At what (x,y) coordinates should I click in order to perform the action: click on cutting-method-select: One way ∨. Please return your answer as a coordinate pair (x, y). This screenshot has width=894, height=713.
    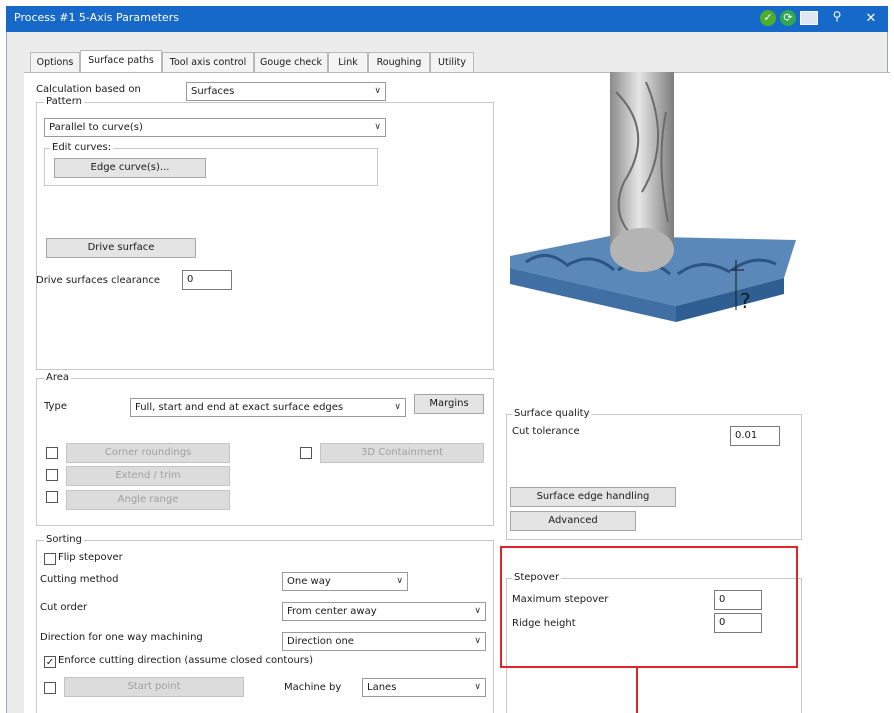
    Looking at the image, I should click on (345, 581).